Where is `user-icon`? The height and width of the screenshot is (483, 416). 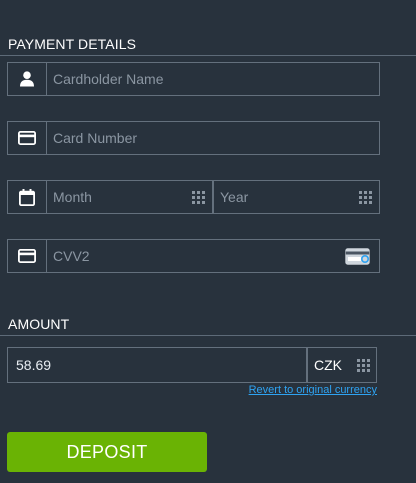
user-icon is located at coordinates (27, 79).